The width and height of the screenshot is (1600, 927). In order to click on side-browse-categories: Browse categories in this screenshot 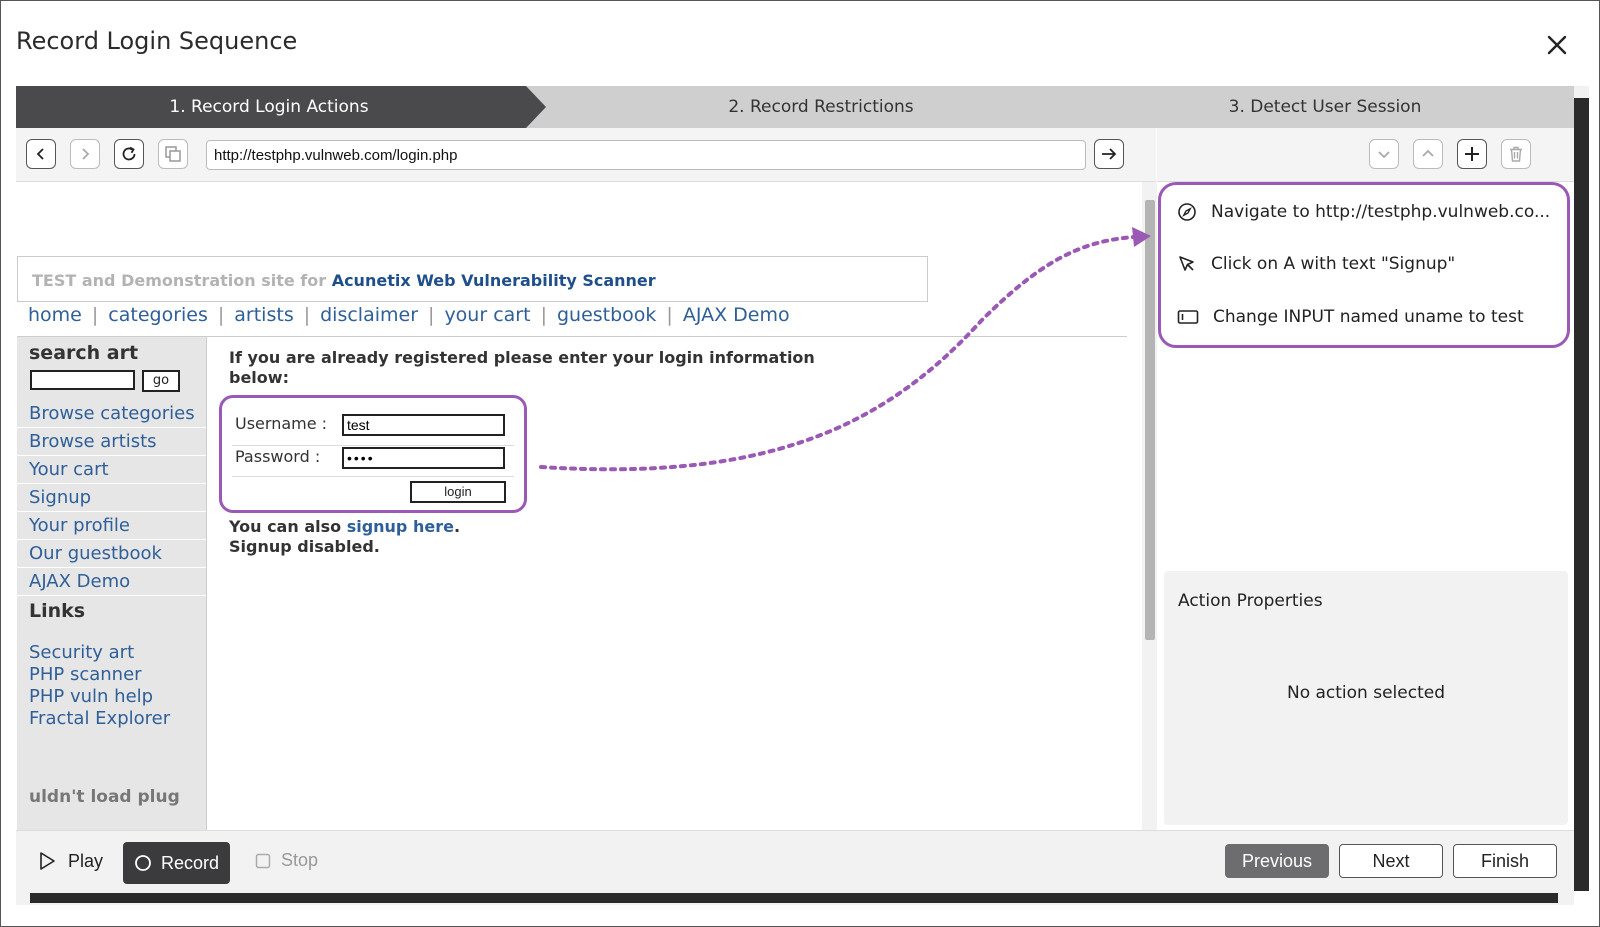, I will do `click(111, 414)`.